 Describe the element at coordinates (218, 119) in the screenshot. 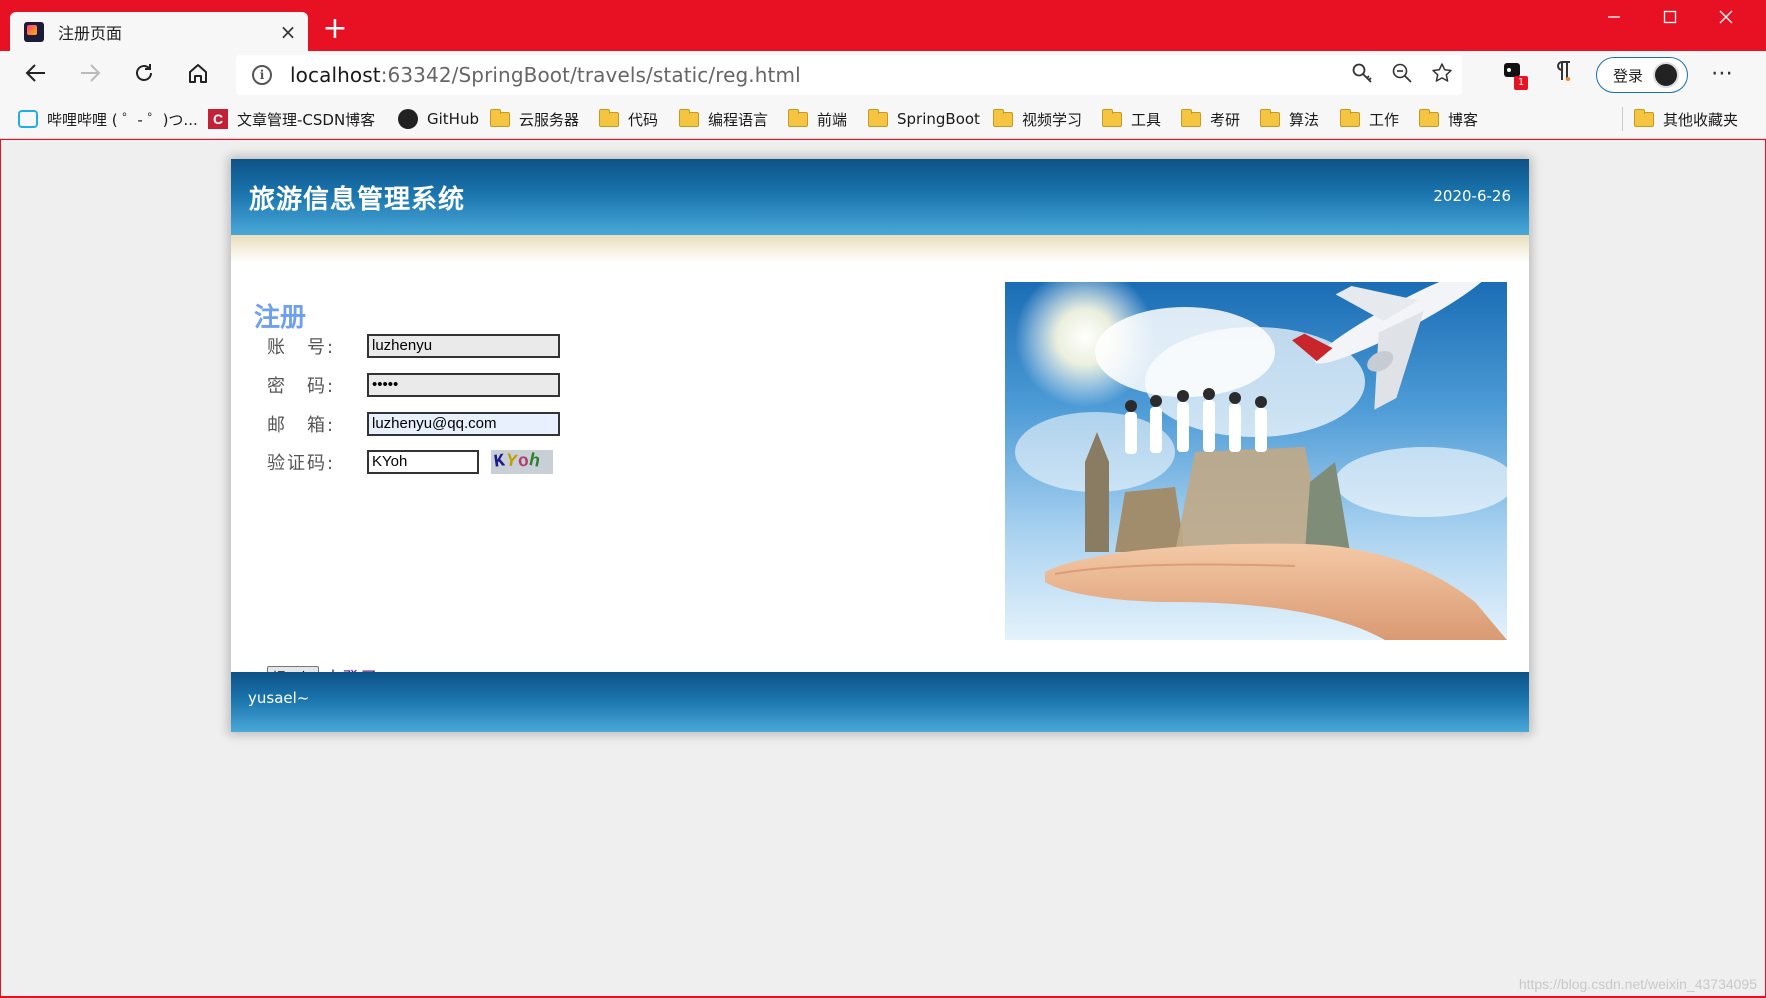

I see `csdn-icon: C` at that location.